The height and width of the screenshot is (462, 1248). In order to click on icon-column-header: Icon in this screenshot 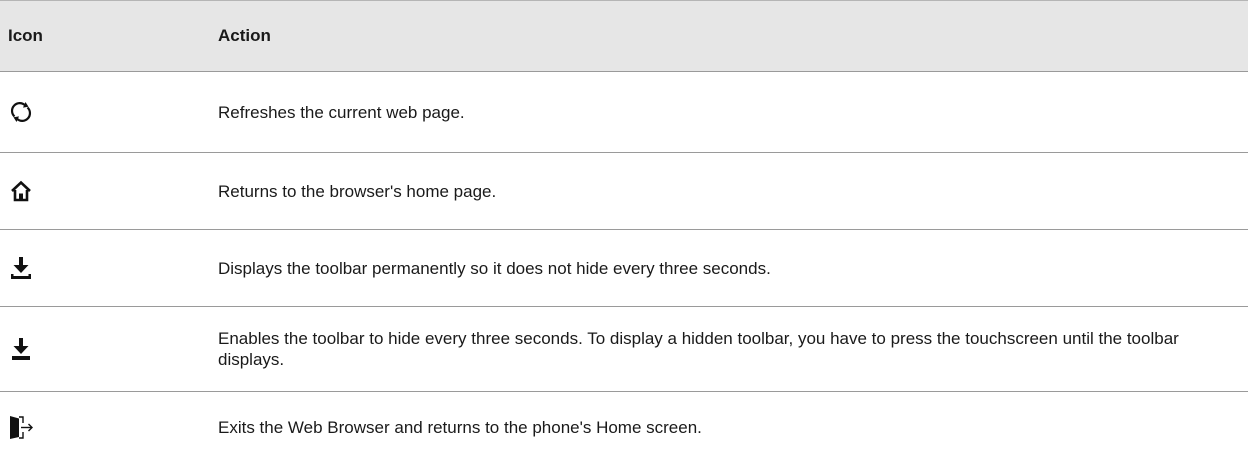, I will do `click(109, 36)`.